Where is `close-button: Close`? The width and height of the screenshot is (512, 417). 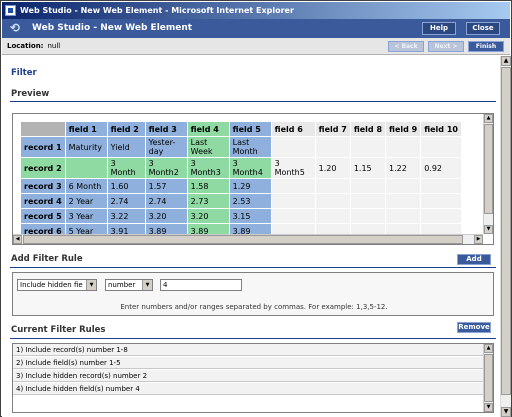
close-button: Close is located at coordinates (483, 28).